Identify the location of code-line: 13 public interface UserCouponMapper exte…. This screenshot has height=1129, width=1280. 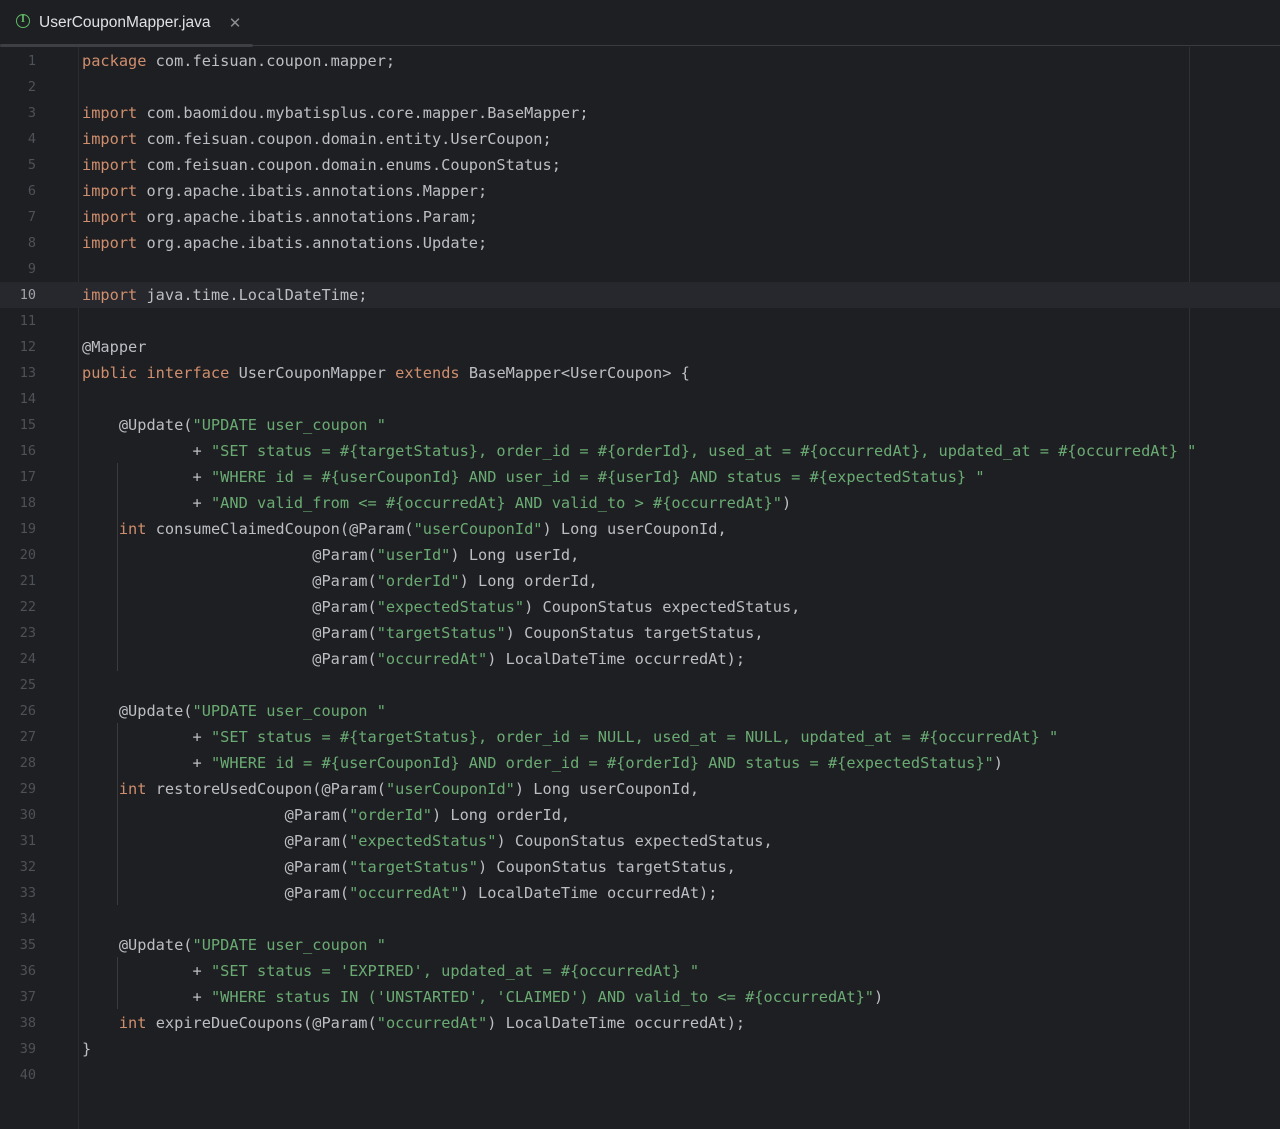
(640, 373).